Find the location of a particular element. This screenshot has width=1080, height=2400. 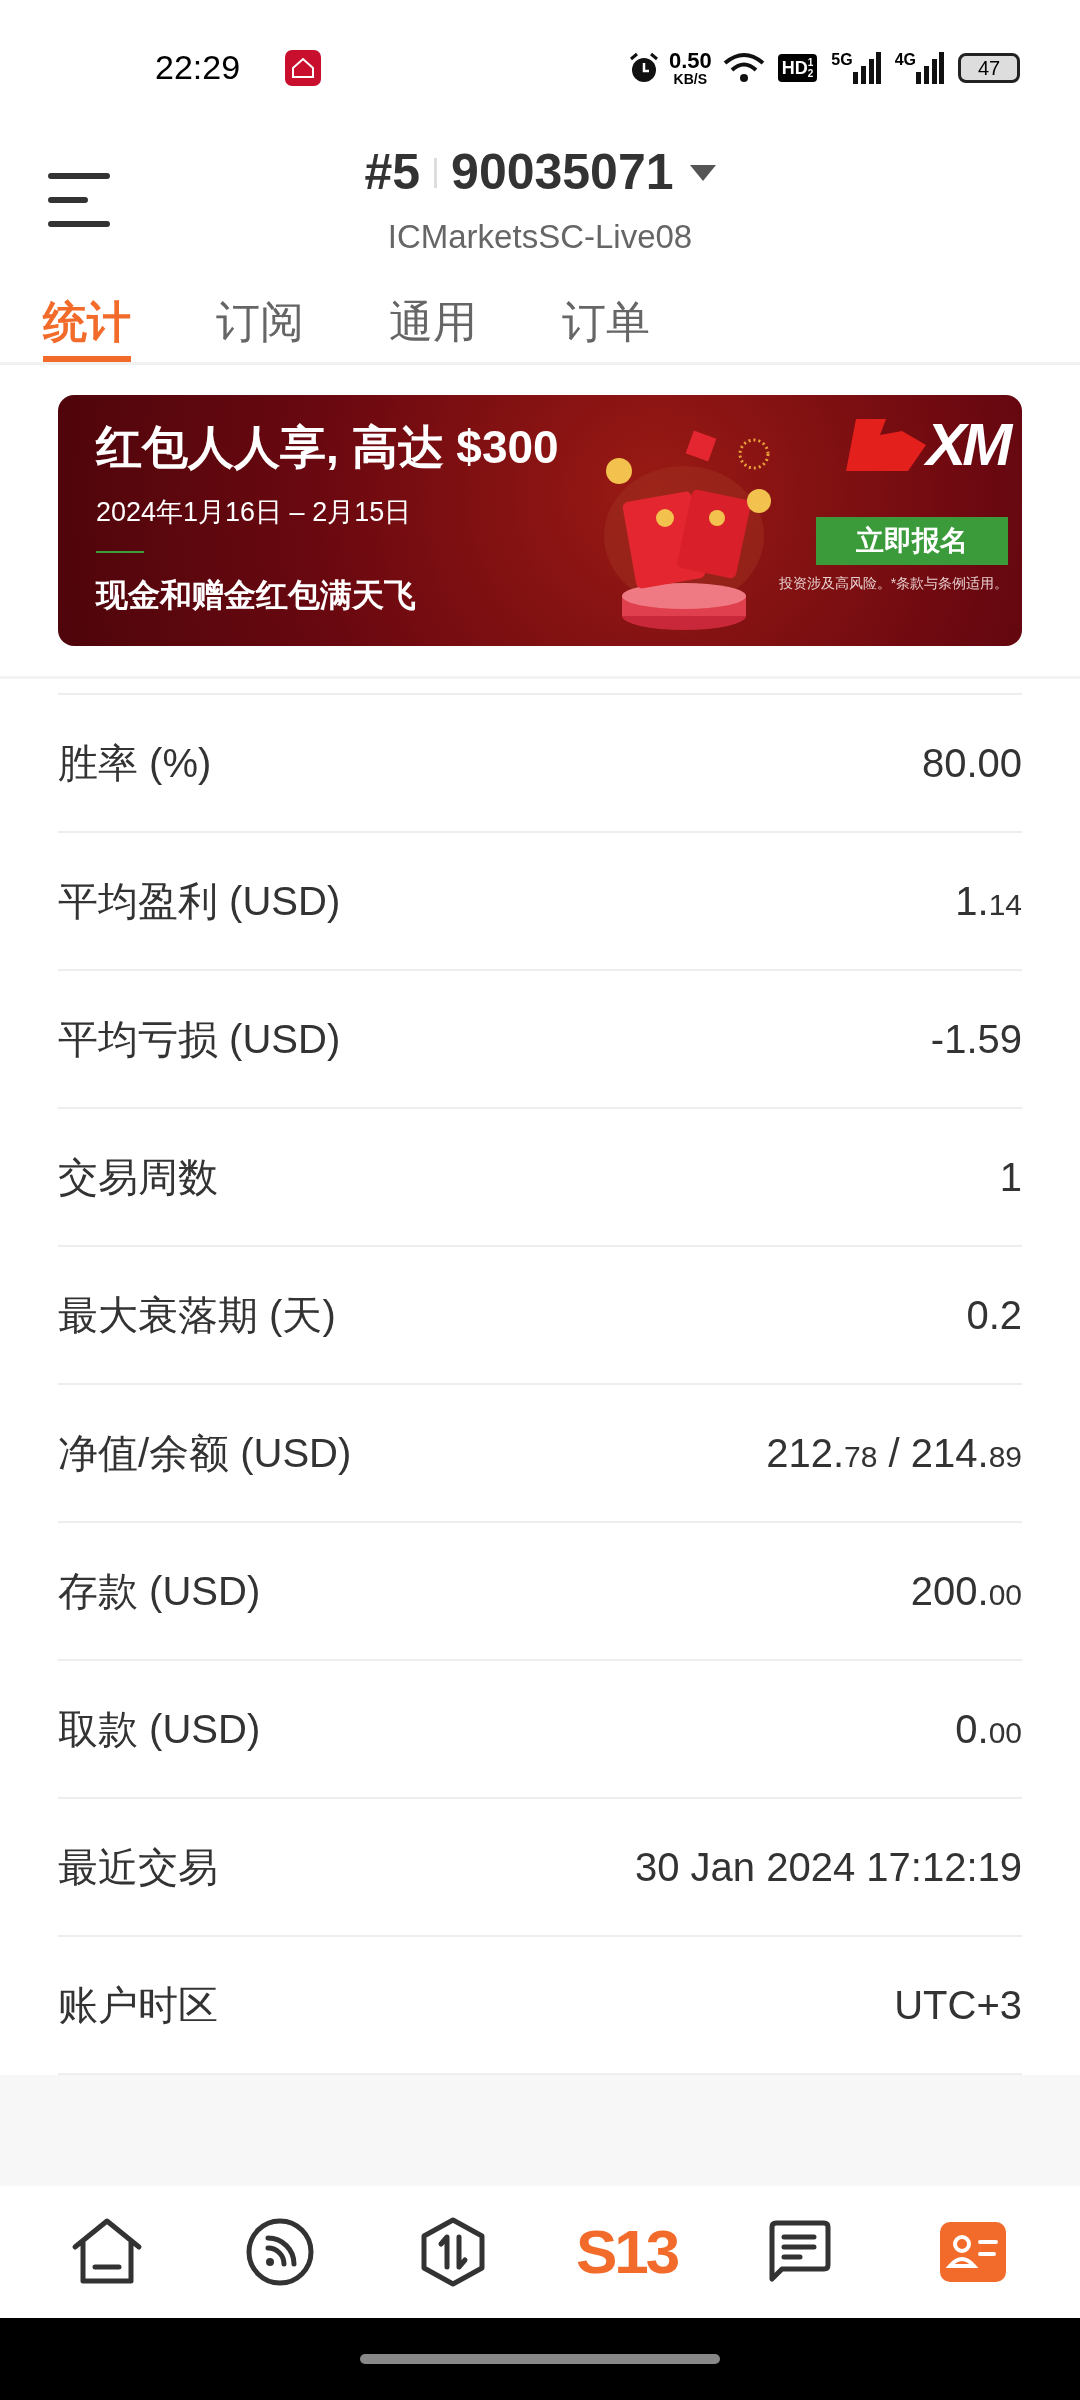

stat-value: -1.59 is located at coordinates (976, 1039).